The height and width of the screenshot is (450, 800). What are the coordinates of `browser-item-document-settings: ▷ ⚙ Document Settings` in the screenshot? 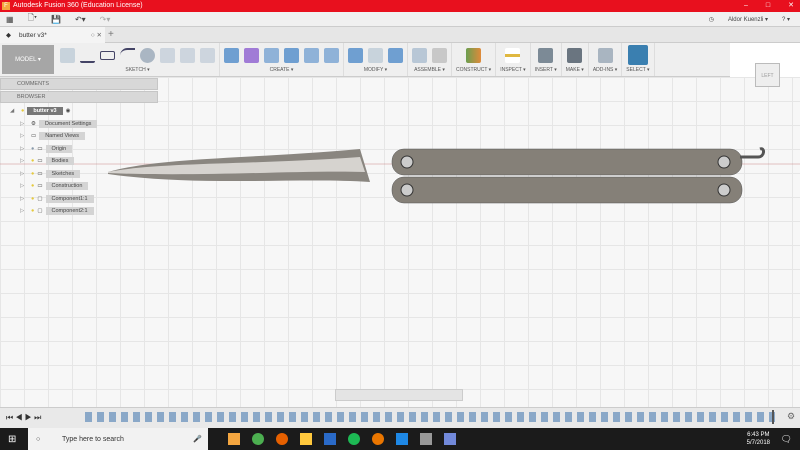 It's located at (54, 124).